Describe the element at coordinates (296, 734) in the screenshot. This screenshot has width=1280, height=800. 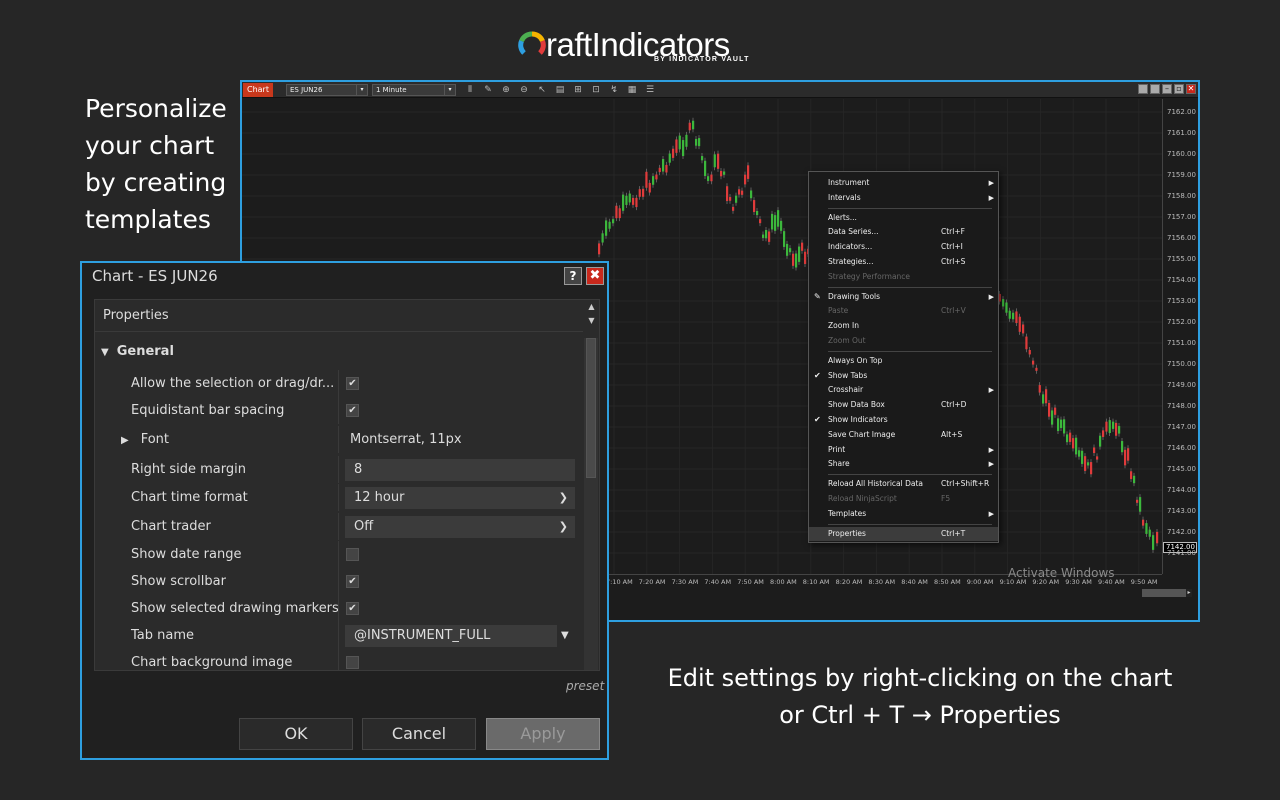
I see `ok-button: OK` at that location.